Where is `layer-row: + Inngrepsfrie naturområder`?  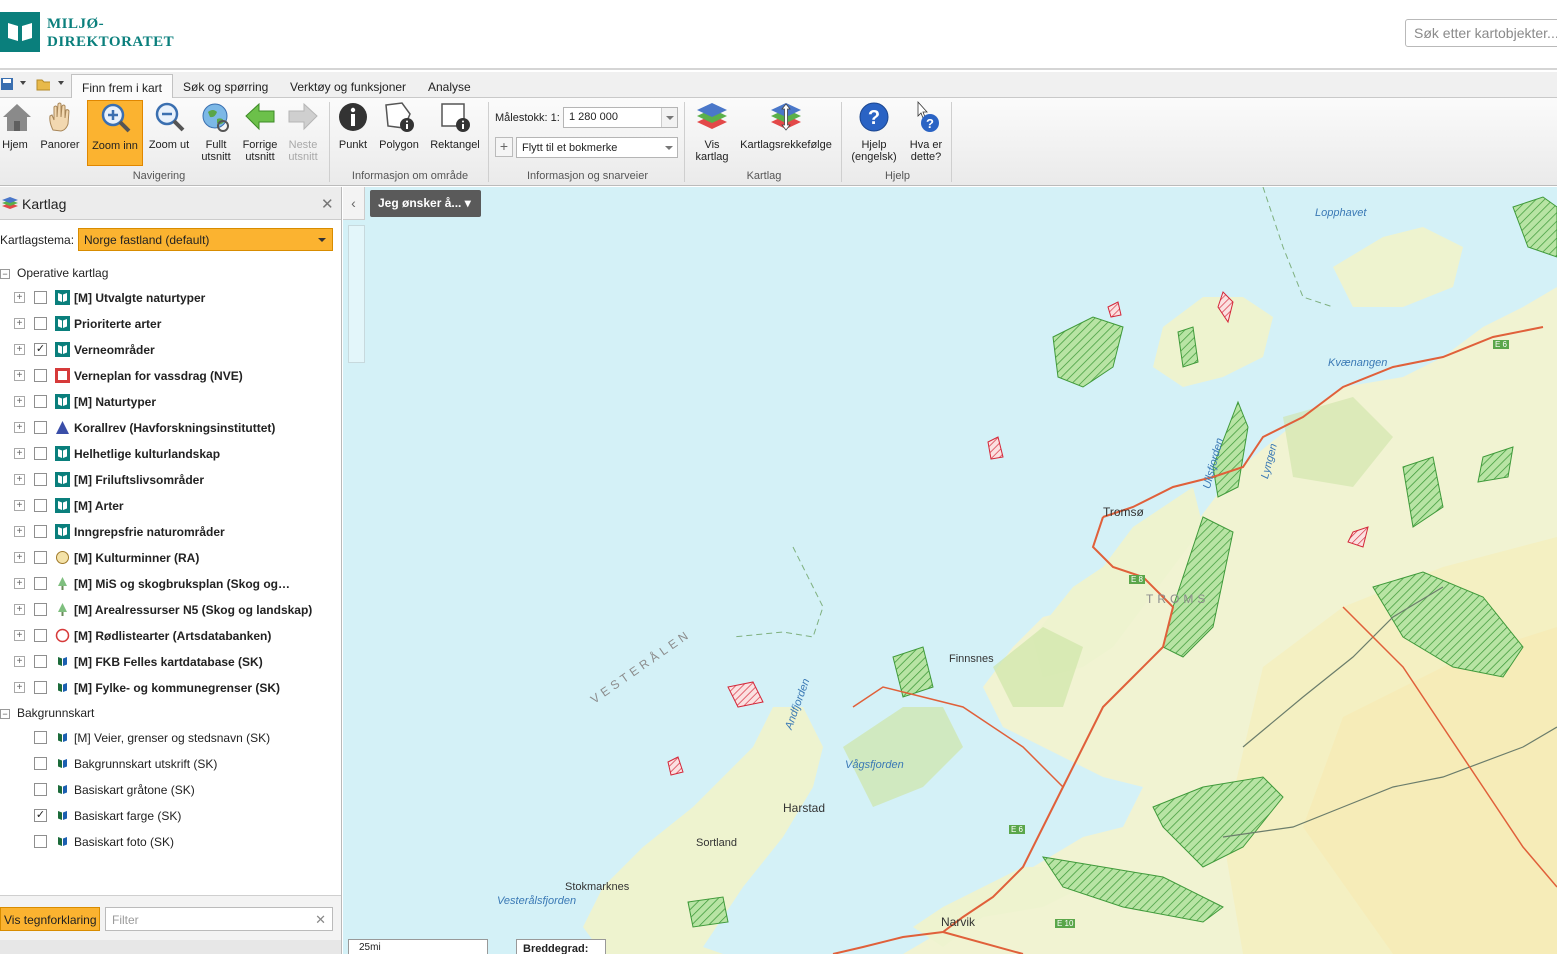 layer-row: + Inngrepsfrie naturområder is located at coordinates (170, 532).